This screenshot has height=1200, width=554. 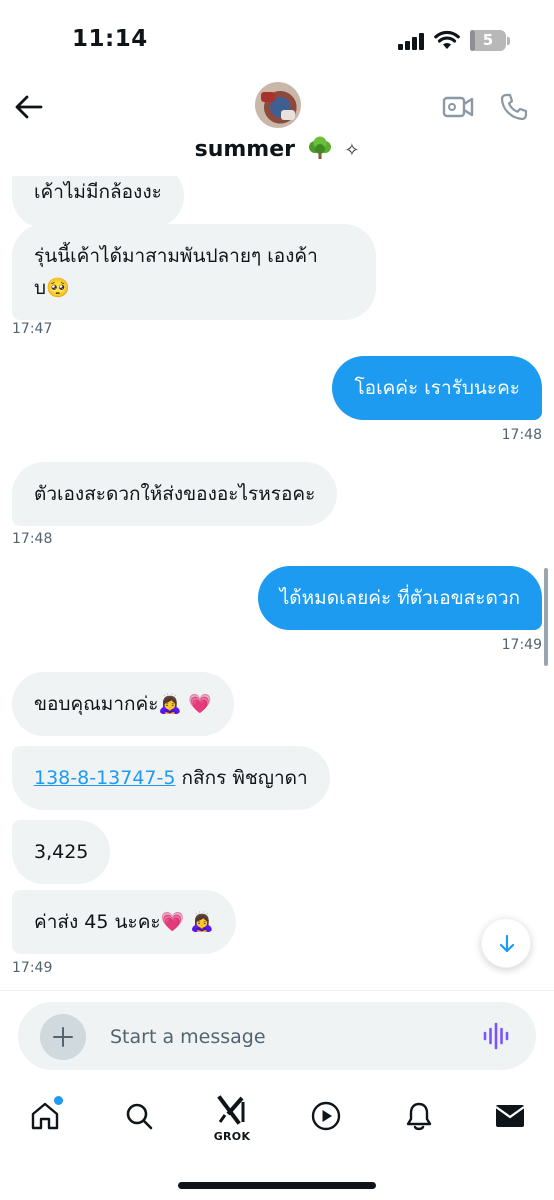 I want to click on nav-grok: GROK, so click(x=232, y=1118).